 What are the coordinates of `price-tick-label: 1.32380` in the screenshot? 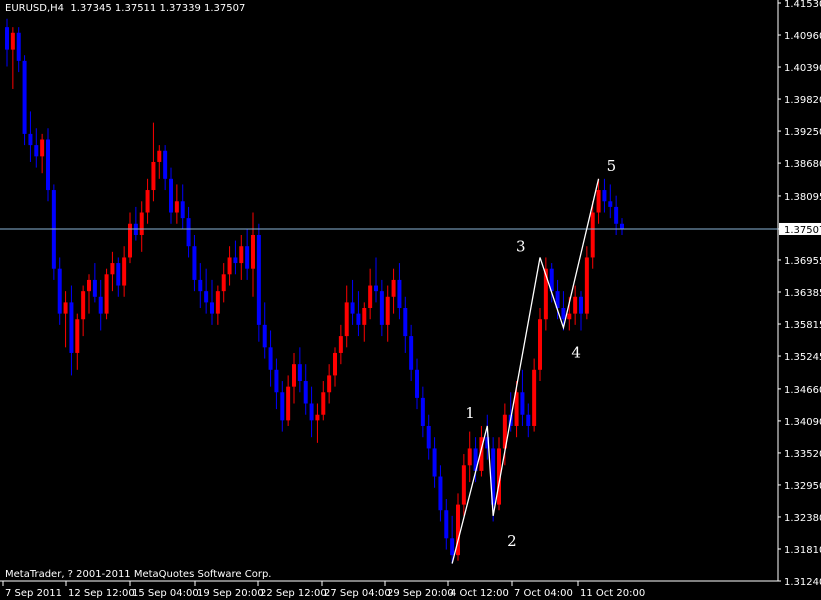 It's located at (802, 518).